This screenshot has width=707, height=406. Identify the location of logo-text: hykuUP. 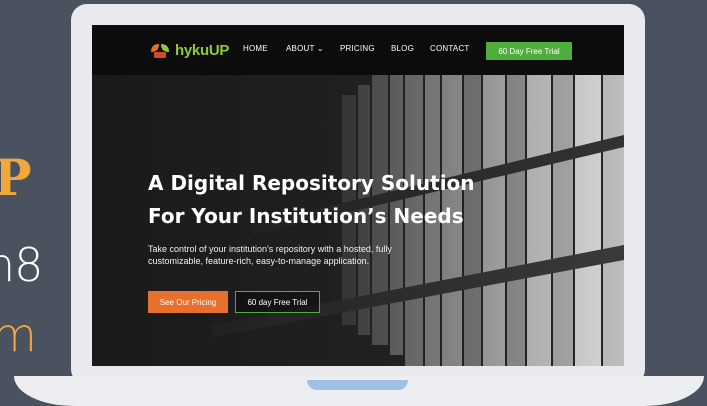
(202, 50).